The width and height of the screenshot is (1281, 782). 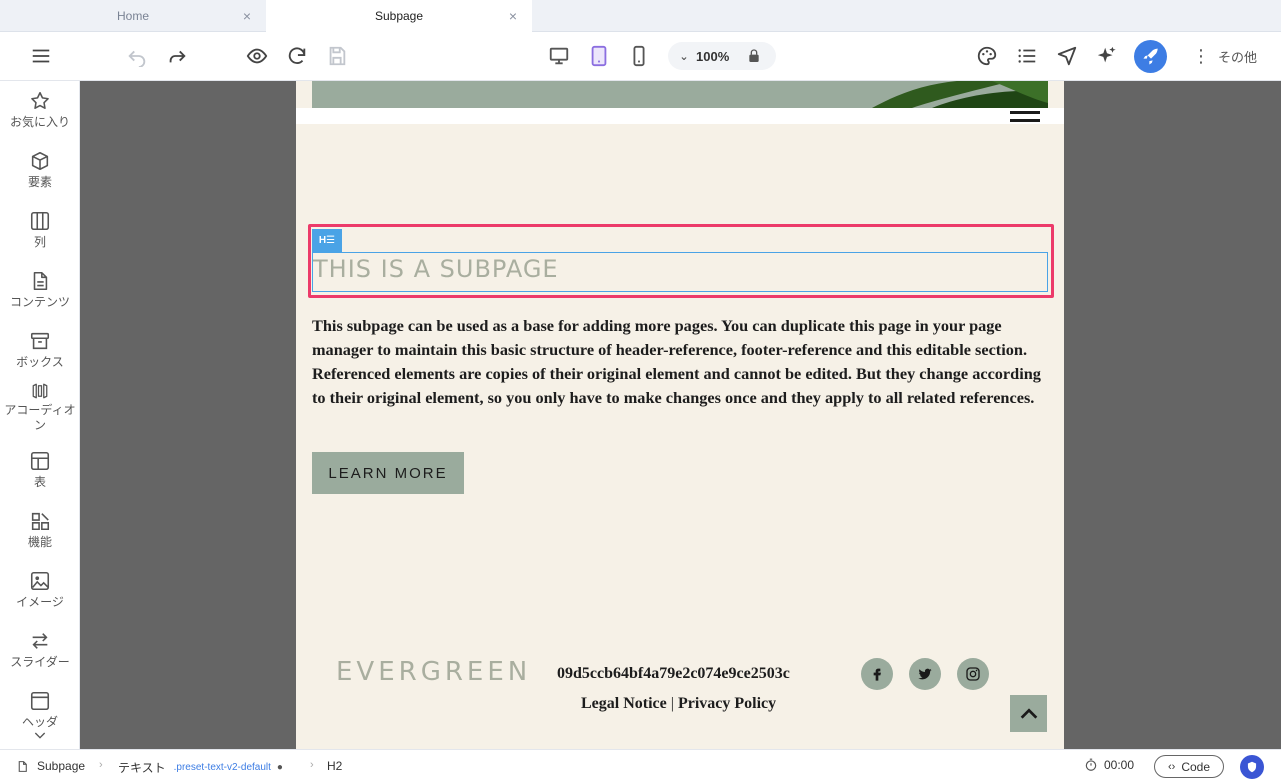 I want to click on refresh-icon, so click(x=297, y=56).